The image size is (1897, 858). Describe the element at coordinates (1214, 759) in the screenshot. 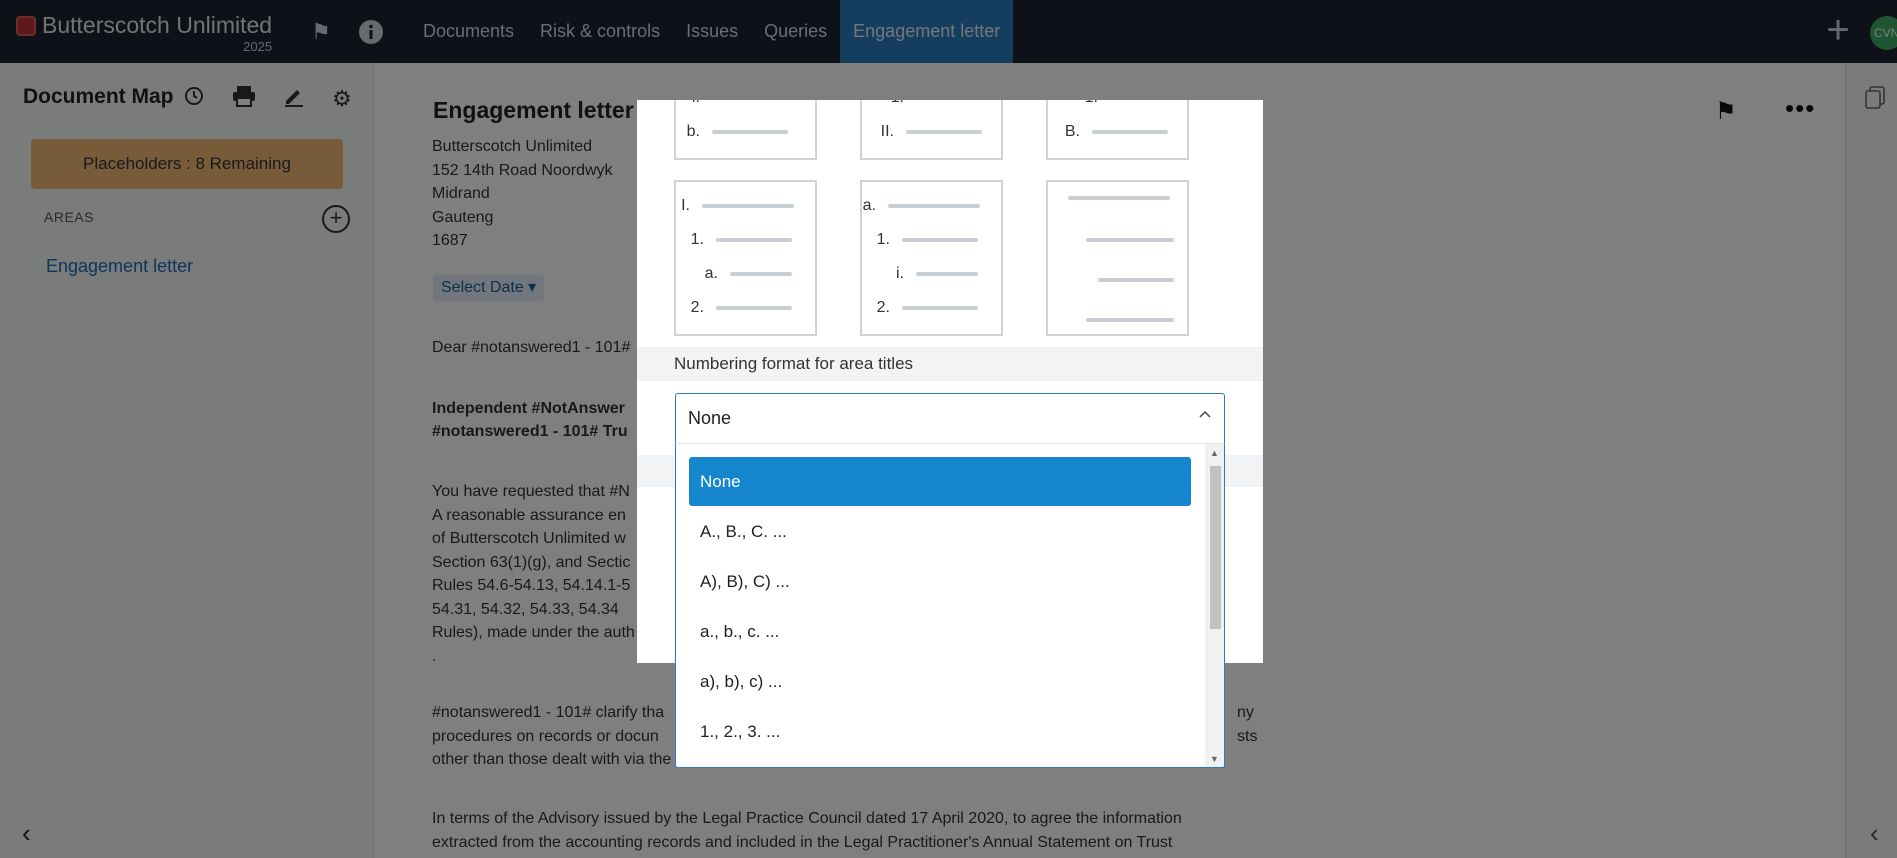

I see `scroll-down-arrow-icon: ▼` at that location.